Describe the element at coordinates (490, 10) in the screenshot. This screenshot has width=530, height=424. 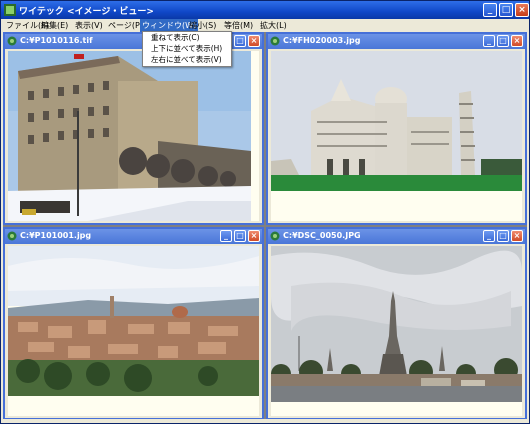
I see `minimize-button: _` at that location.